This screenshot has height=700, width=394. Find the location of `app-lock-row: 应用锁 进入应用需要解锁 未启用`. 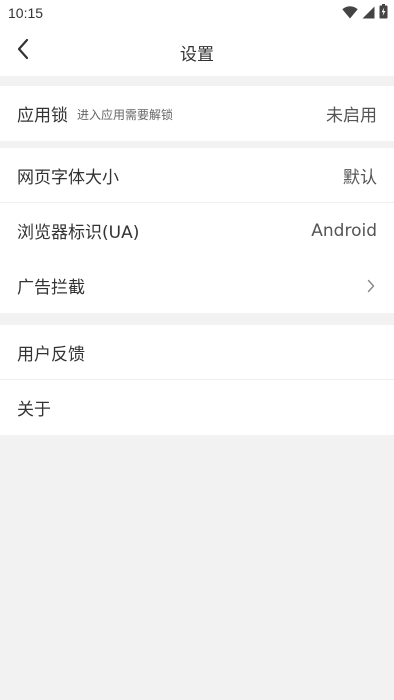

app-lock-row: 应用锁 进入应用需要解锁 未启用 is located at coordinates (197, 113).